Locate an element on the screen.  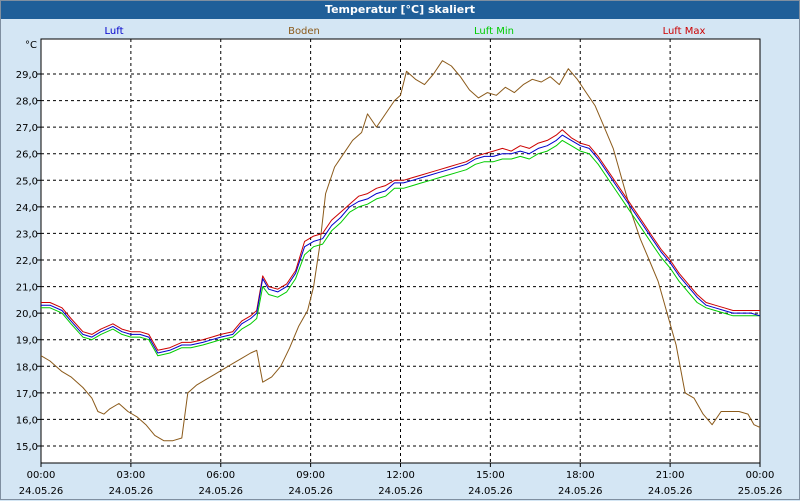
legend: Luft Boden Luft Min Luft Max is located at coordinates (405, 31).